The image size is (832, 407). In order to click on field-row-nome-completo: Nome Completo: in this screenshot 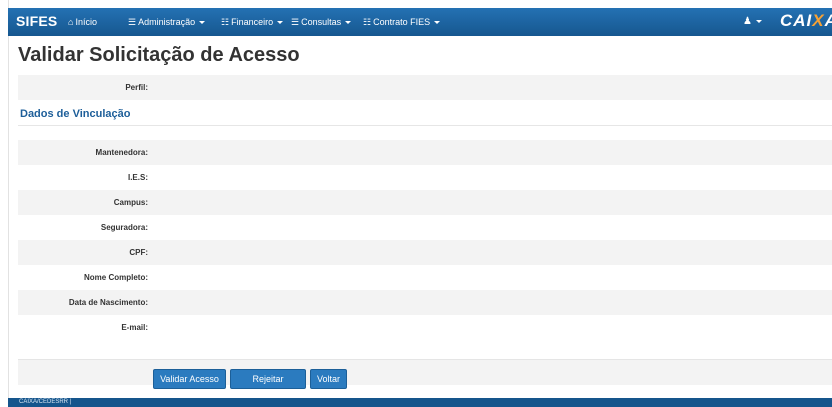, I will do `click(425, 277)`.